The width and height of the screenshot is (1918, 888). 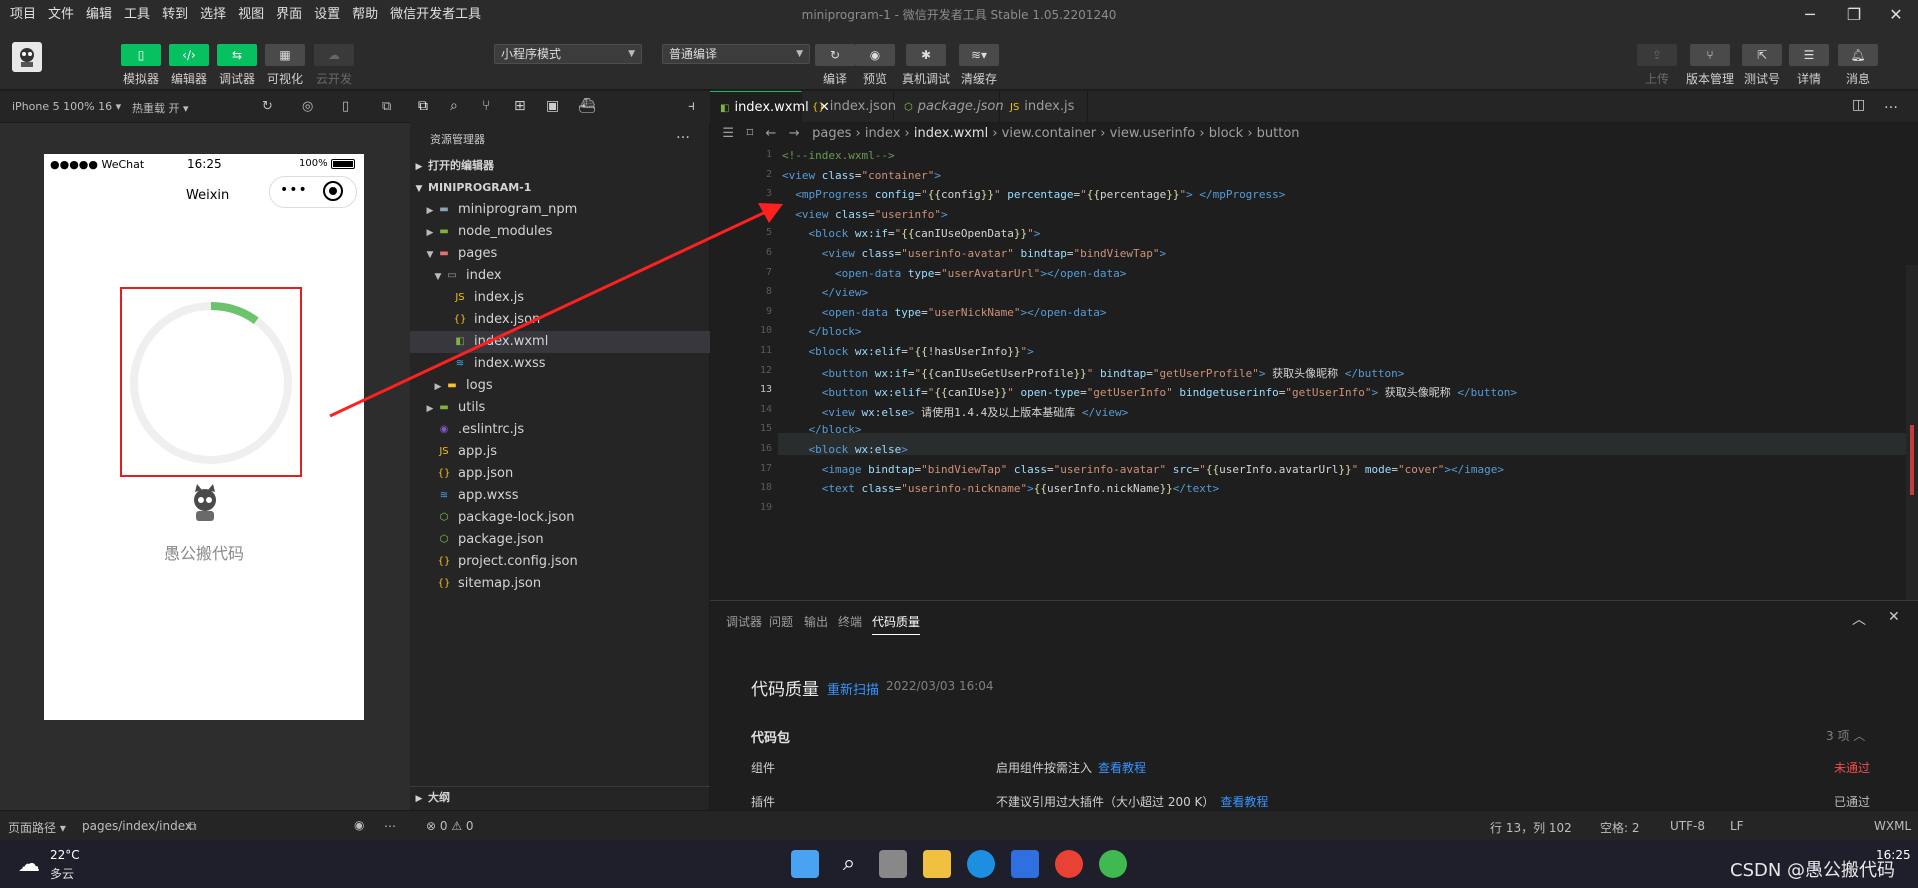 I want to click on extensions-icon: ▣, so click(x=552, y=106).